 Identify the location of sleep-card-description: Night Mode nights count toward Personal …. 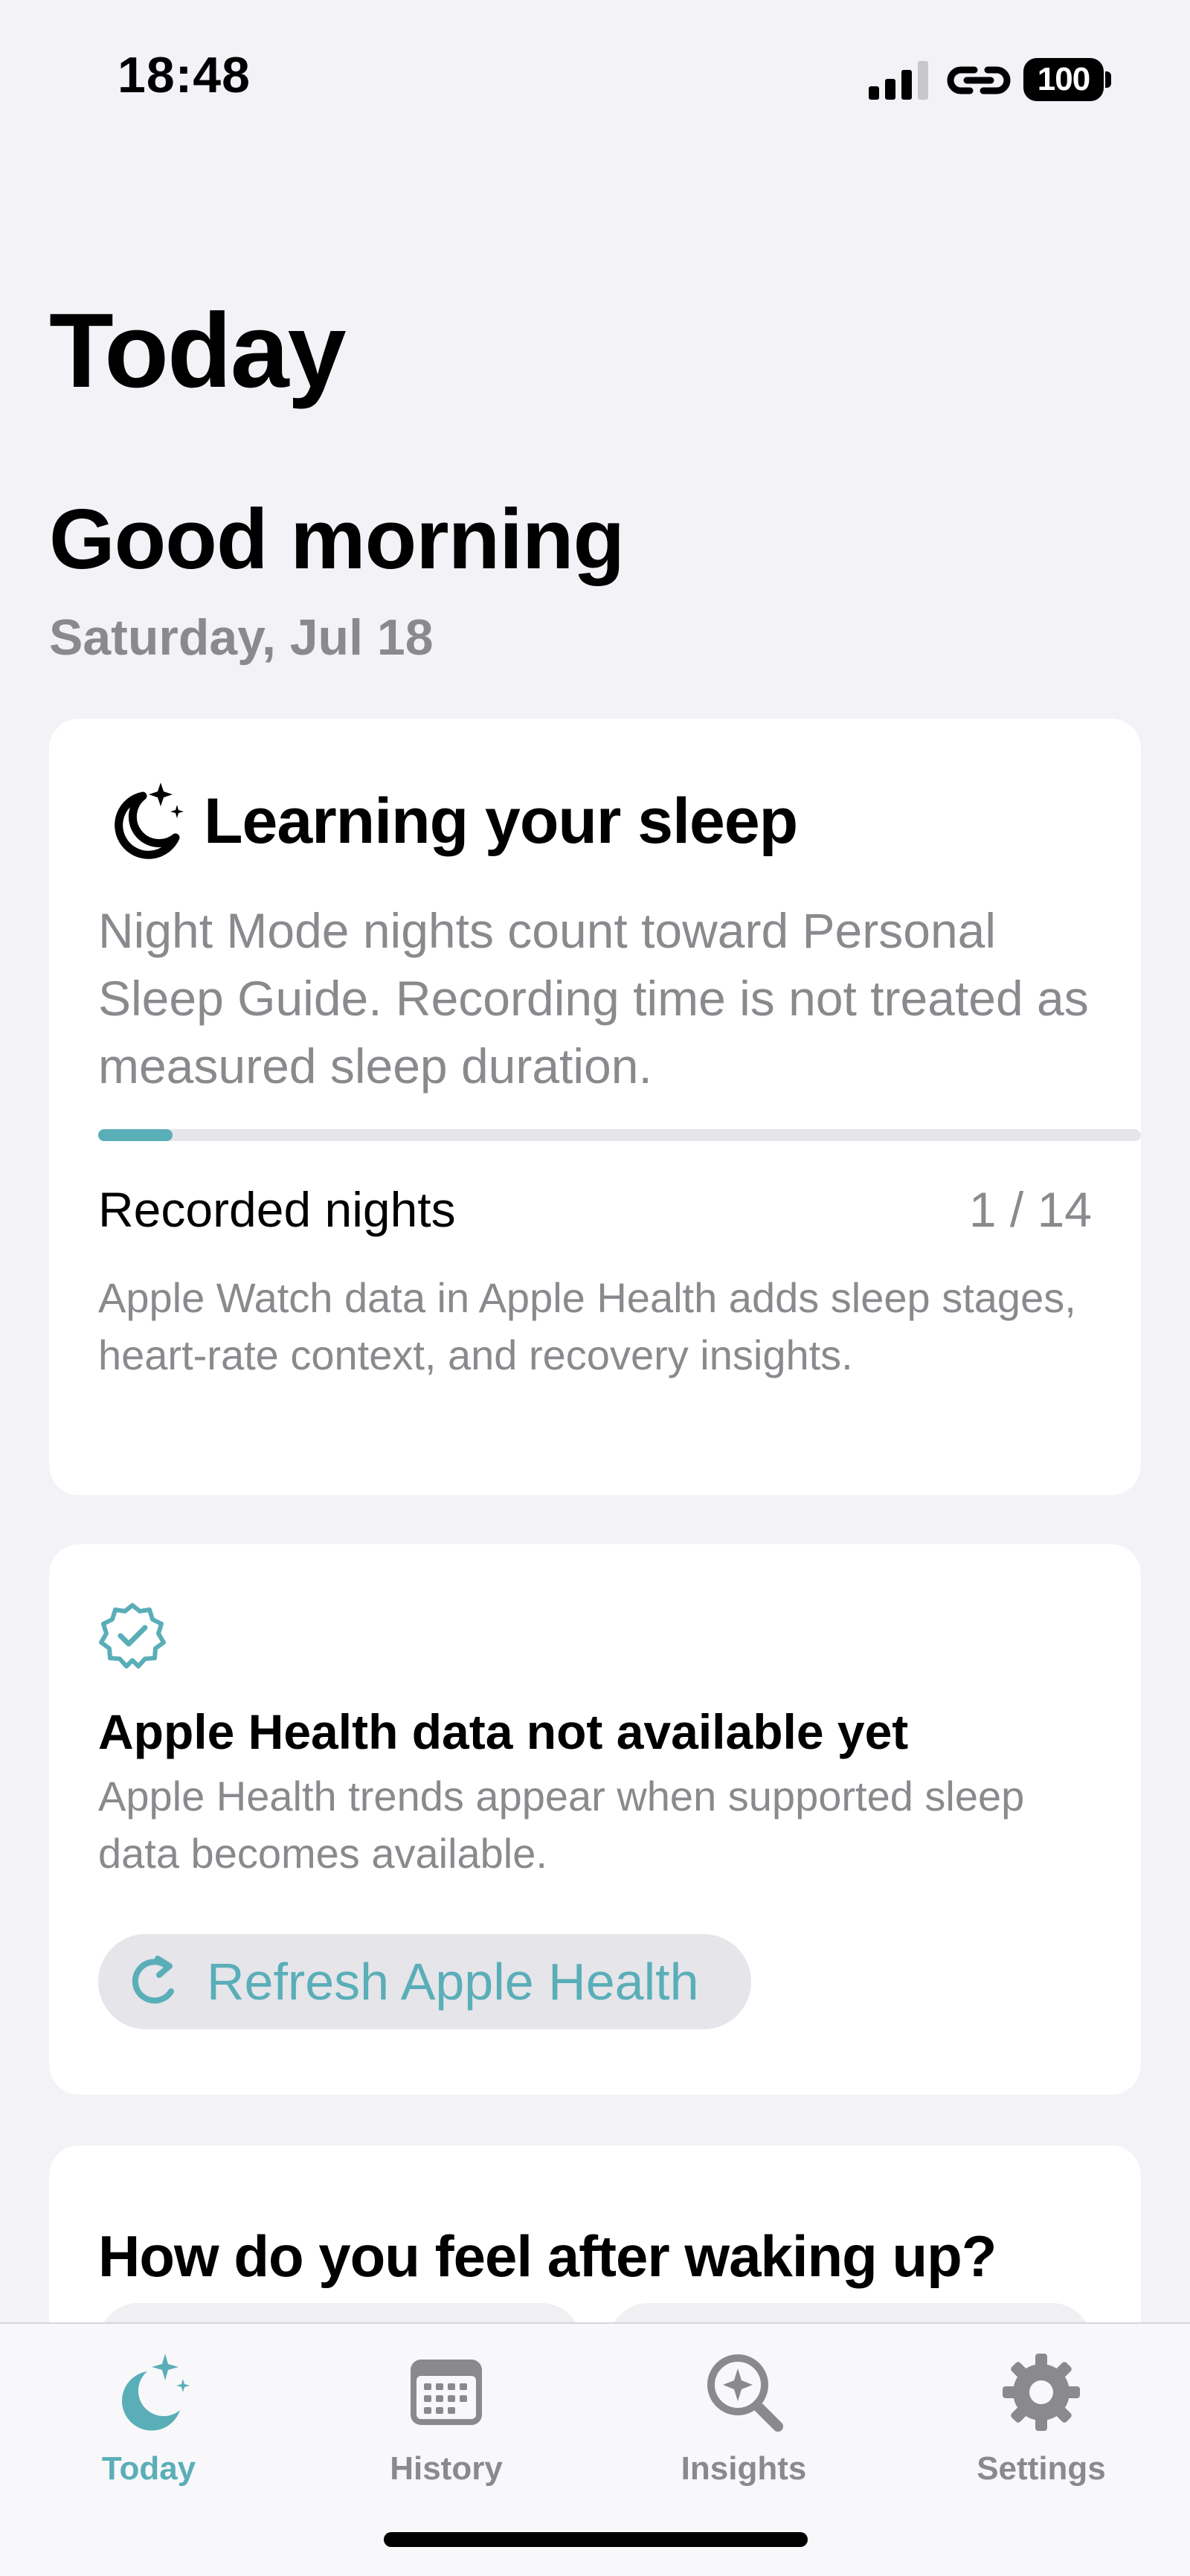
(594, 998).